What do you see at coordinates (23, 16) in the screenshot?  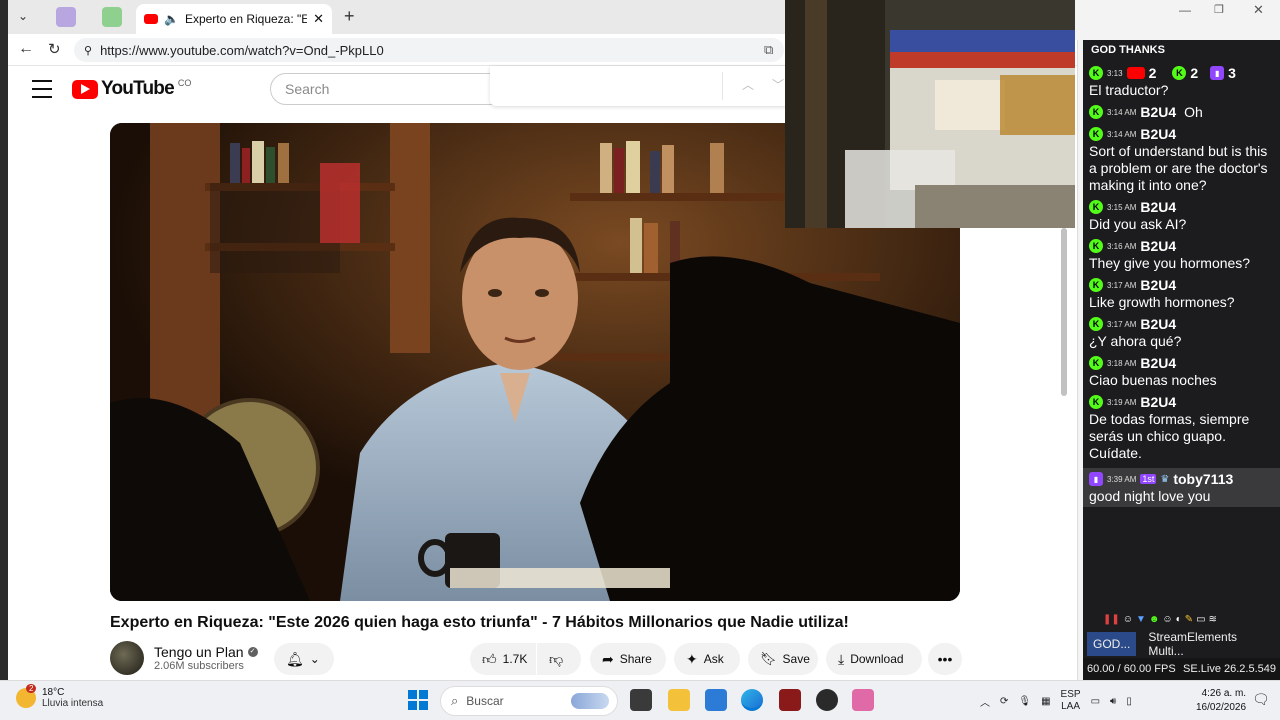 I see `tab-list-chevron-icon: ⌄` at bounding box center [23, 16].